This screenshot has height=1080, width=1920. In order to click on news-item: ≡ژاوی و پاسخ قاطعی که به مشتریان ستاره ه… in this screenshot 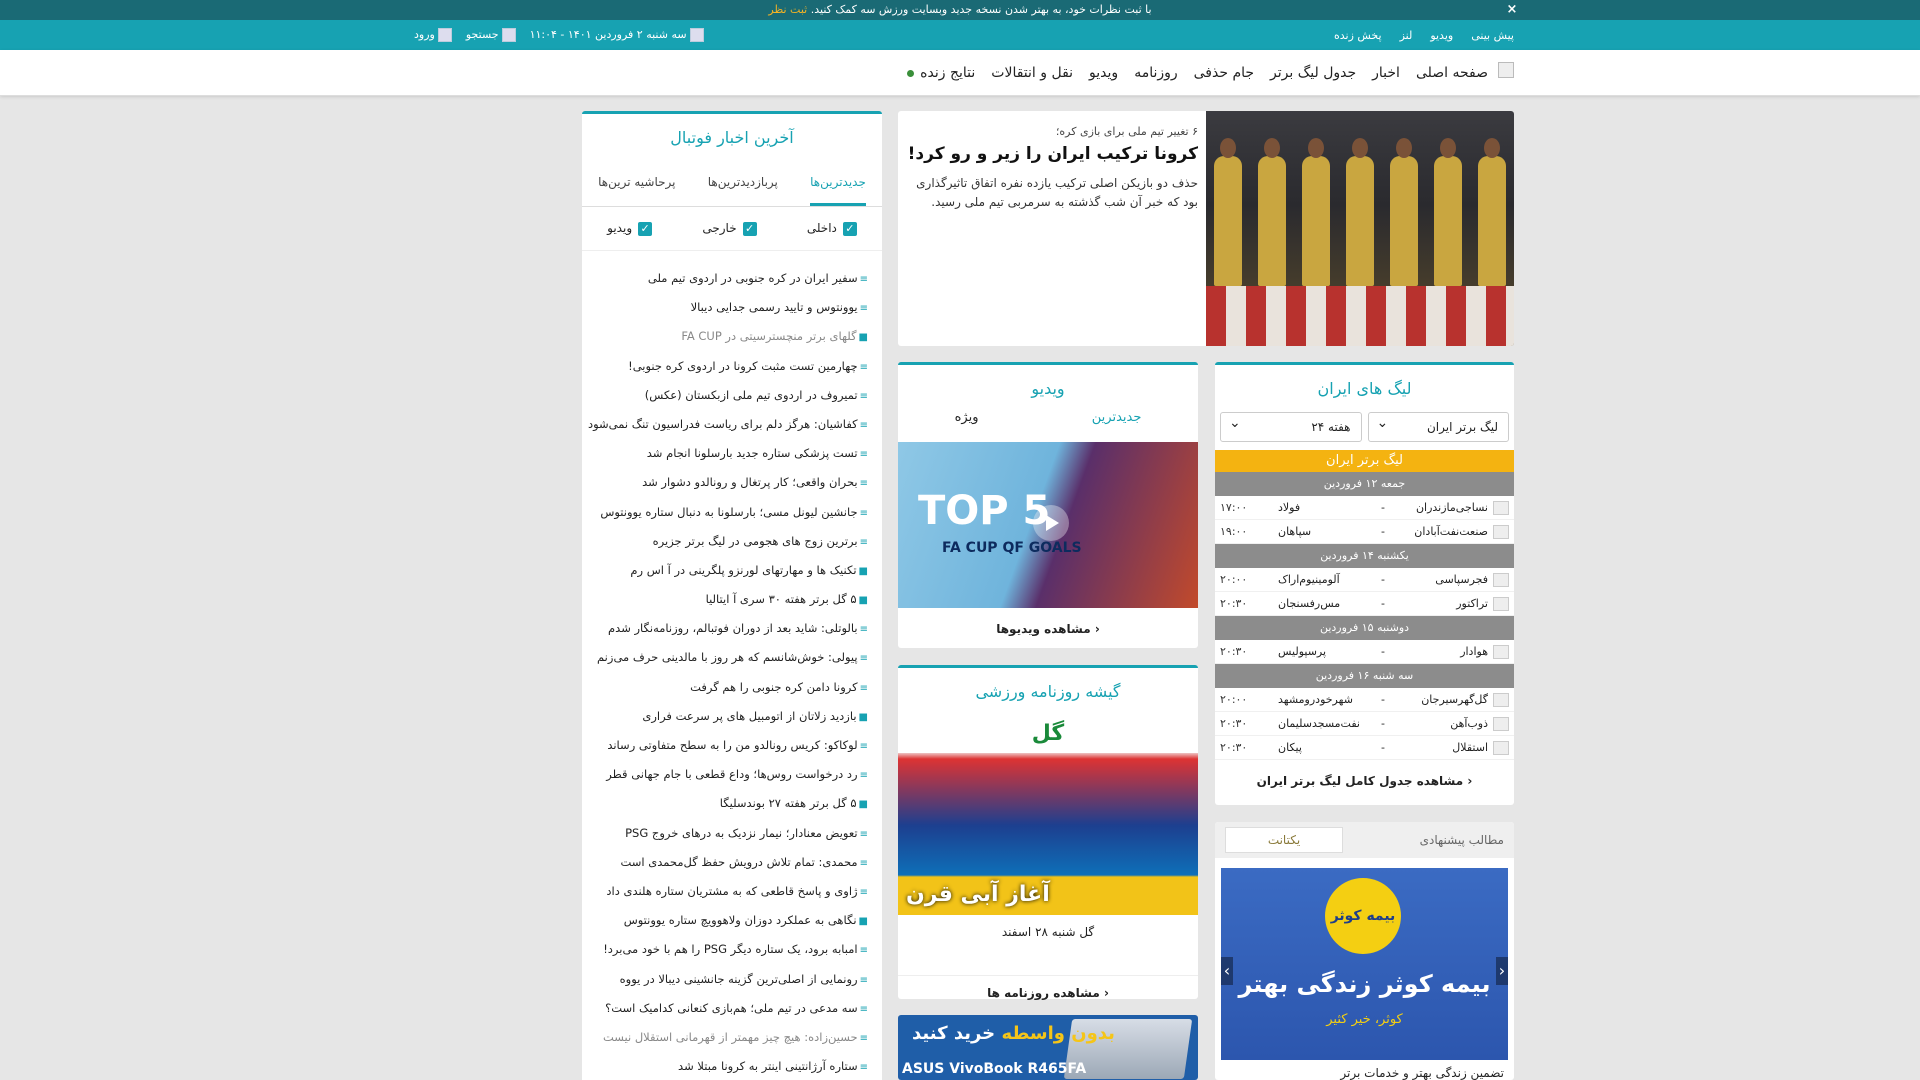, I will do `click(728, 896)`.